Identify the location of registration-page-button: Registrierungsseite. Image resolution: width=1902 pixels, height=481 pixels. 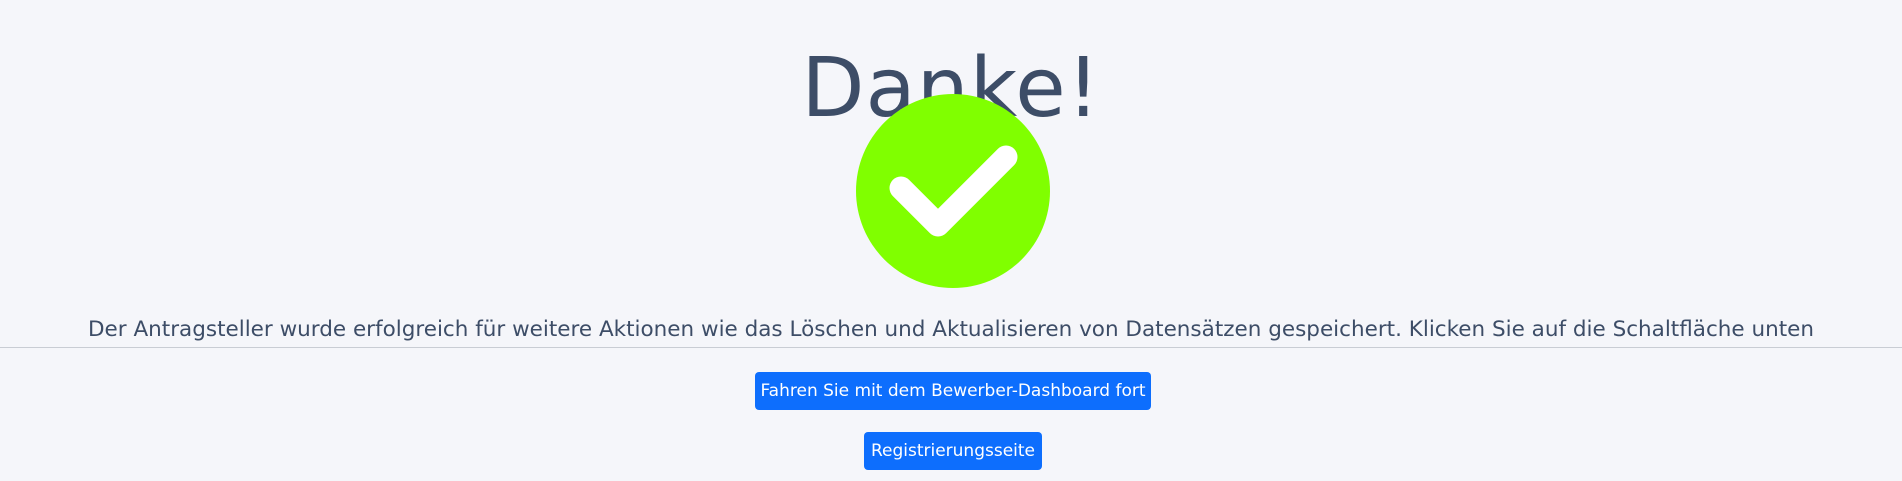
(953, 451).